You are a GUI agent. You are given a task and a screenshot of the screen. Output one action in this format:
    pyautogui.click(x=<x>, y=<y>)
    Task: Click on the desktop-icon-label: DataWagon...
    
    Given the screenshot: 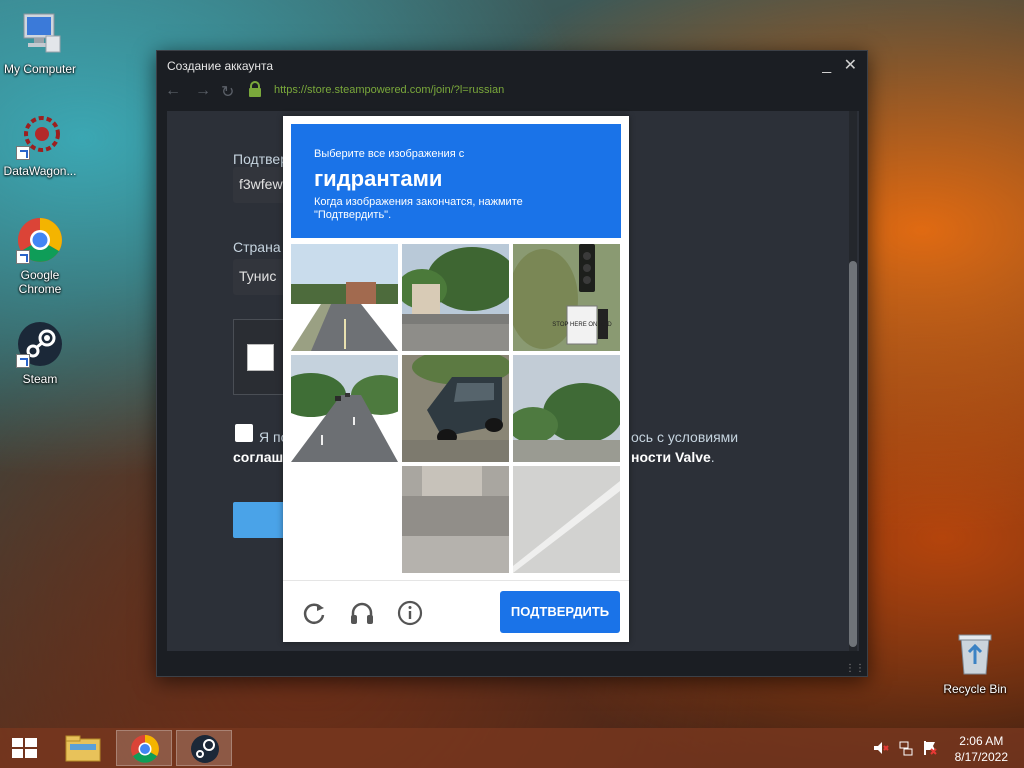 What is the action you would take?
    pyautogui.click(x=40, y=171)
    